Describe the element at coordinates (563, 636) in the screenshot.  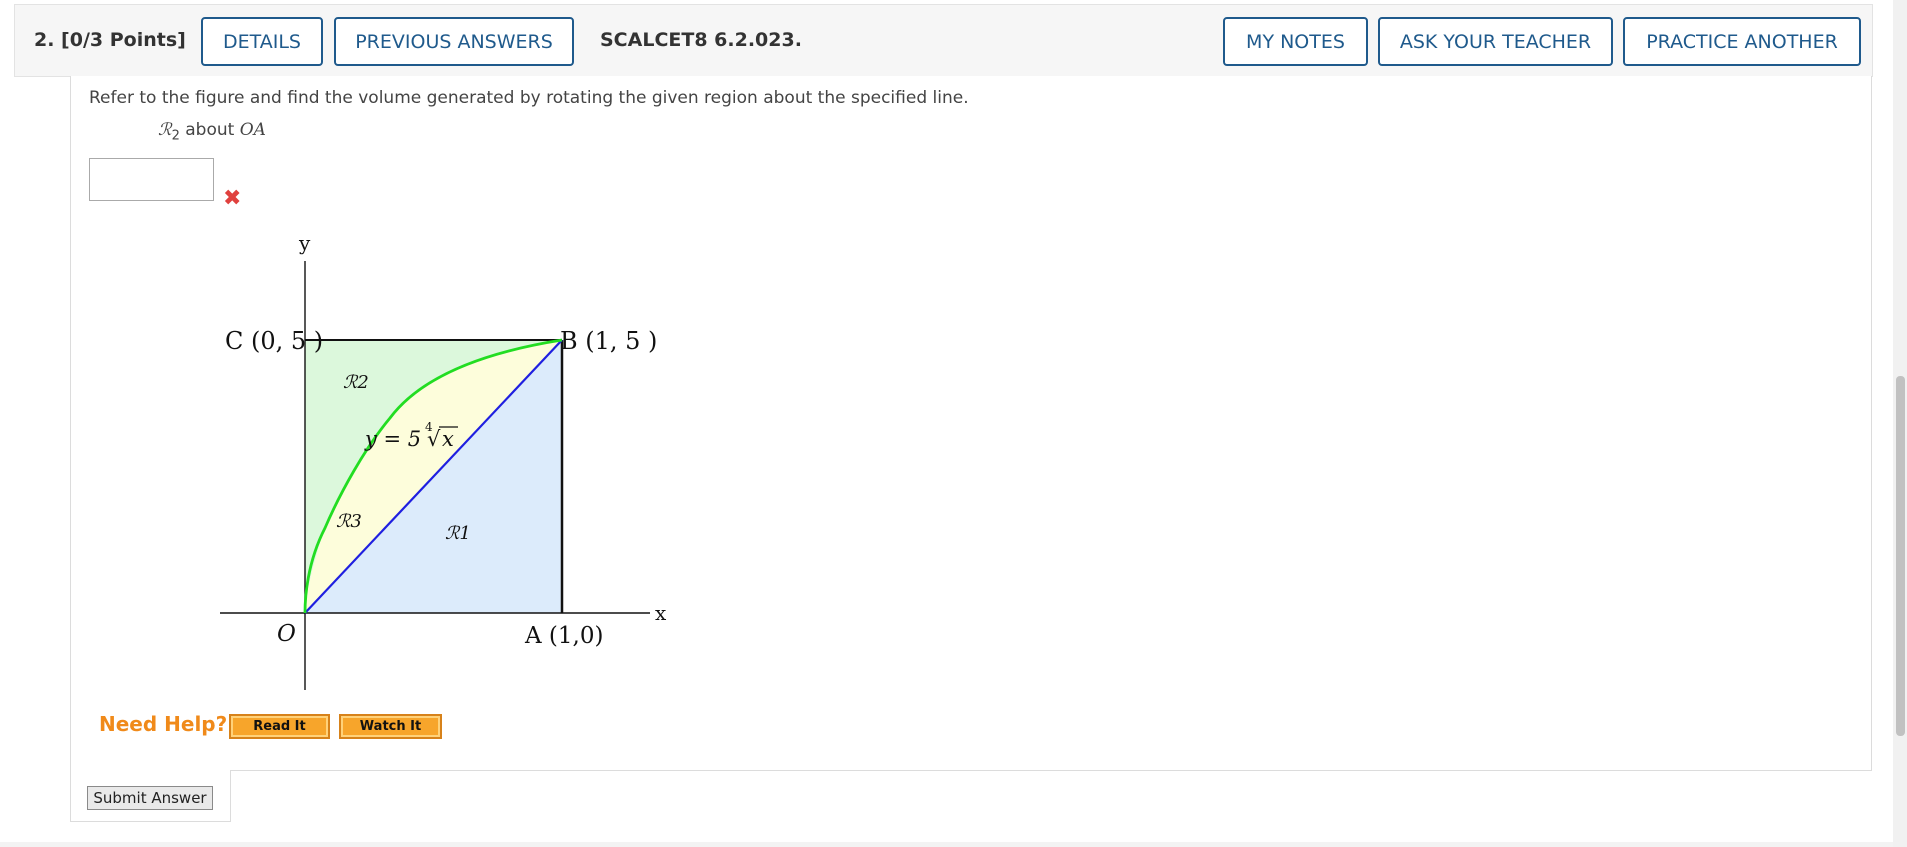
I see `point-a-label: A (1,0)` at that location.